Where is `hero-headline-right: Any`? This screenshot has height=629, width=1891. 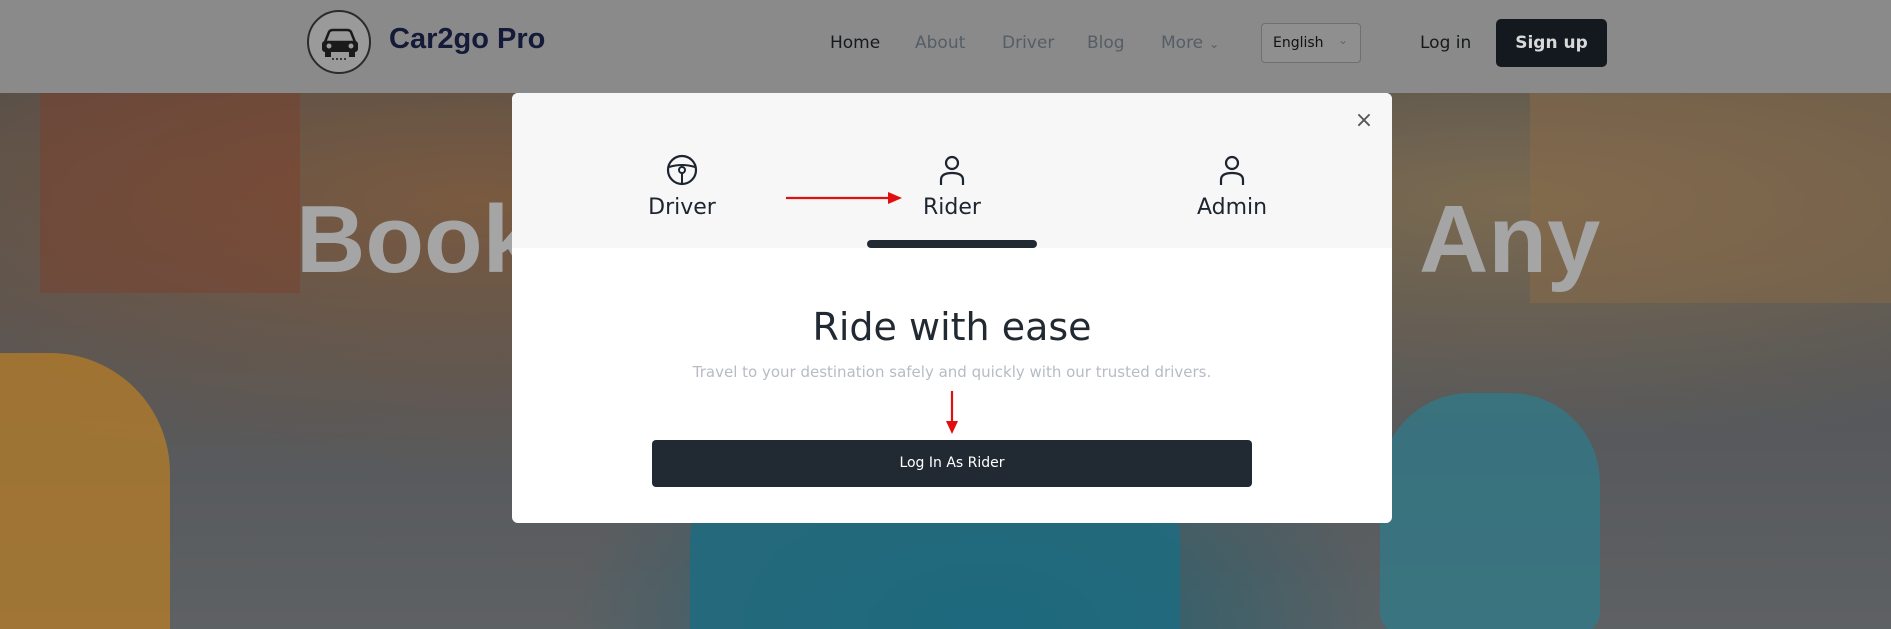
hero-headline-right: Any is located at coordinates (1510, 239).